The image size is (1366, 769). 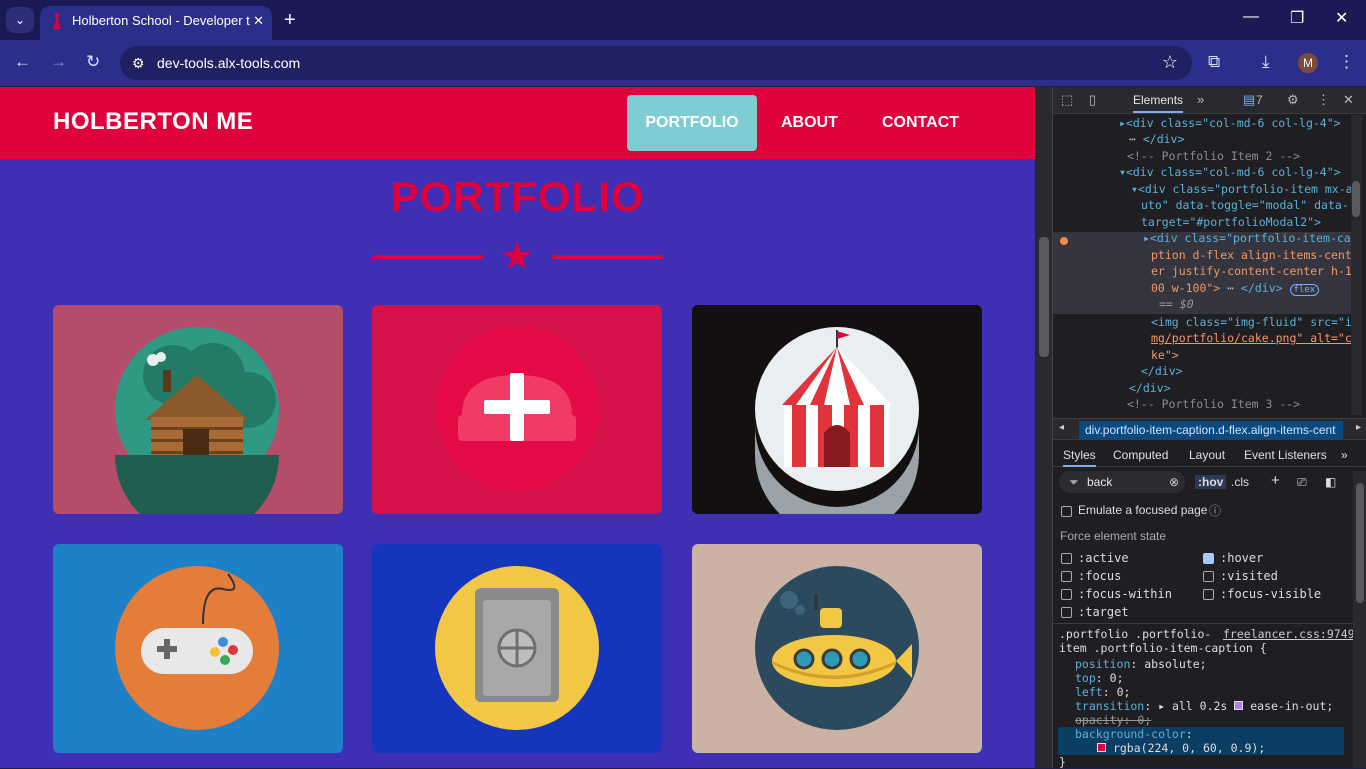 What do you see at coordinates (1358, 427) in the screenshot?
I see `breadcrumb-right-icon: ▸` at bounding box center [1358, 427].